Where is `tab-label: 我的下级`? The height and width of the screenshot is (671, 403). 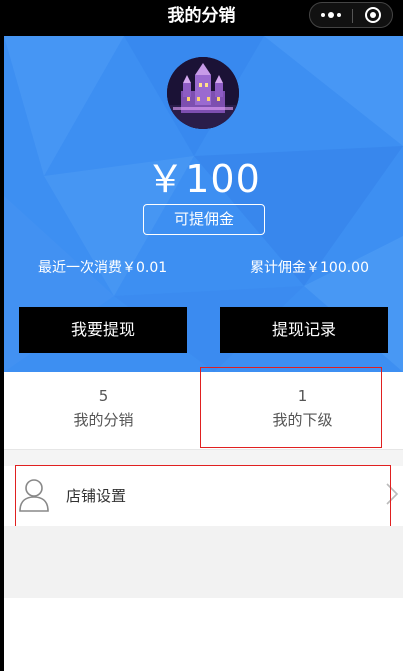
tab-label: 我的下级 is located at coordinates (302, 420).